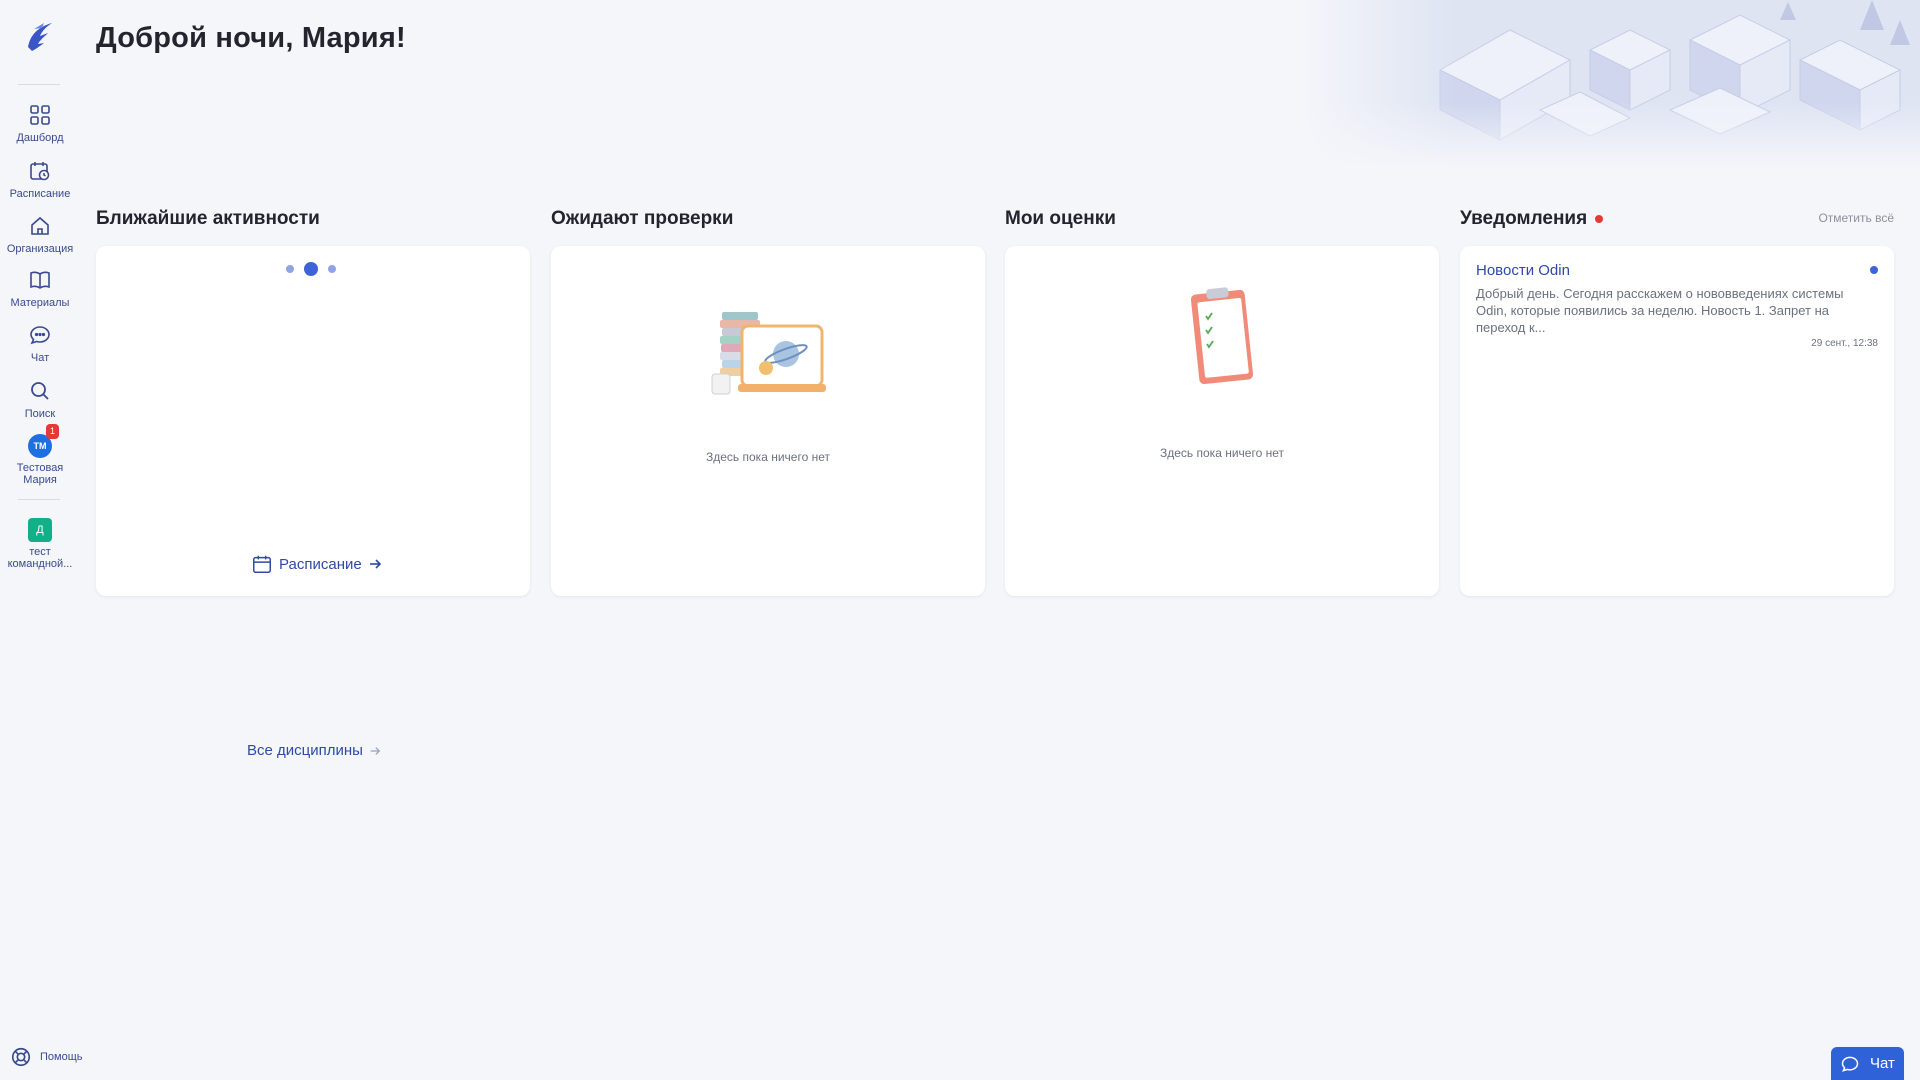 This screenshot has height=1080, width=1920. I want to click on sidebar-item-profile: ТМ 1 Тестовая Мария, so click(40, 455).